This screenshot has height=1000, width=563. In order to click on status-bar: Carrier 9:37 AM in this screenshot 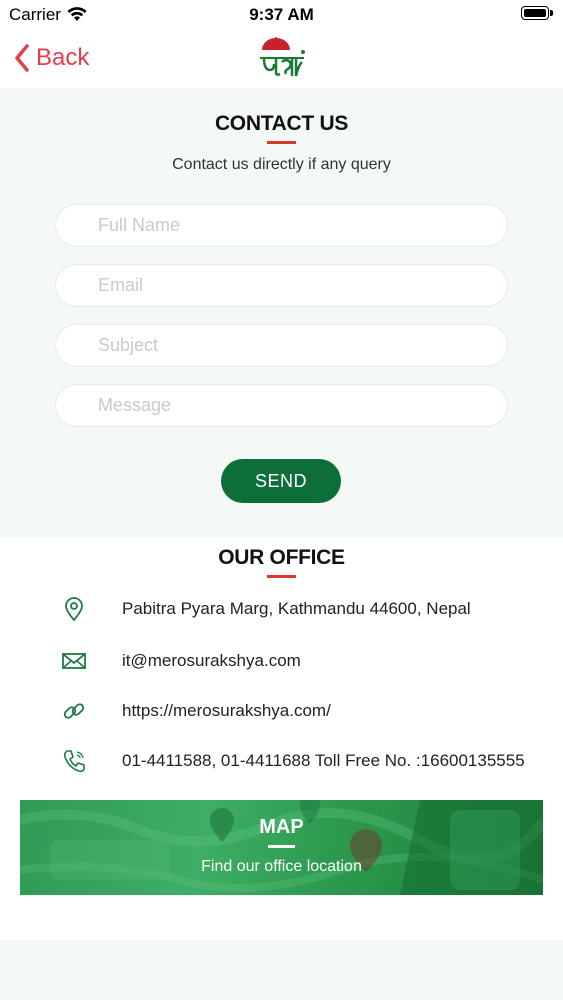, I will do `click(281, 15)`.